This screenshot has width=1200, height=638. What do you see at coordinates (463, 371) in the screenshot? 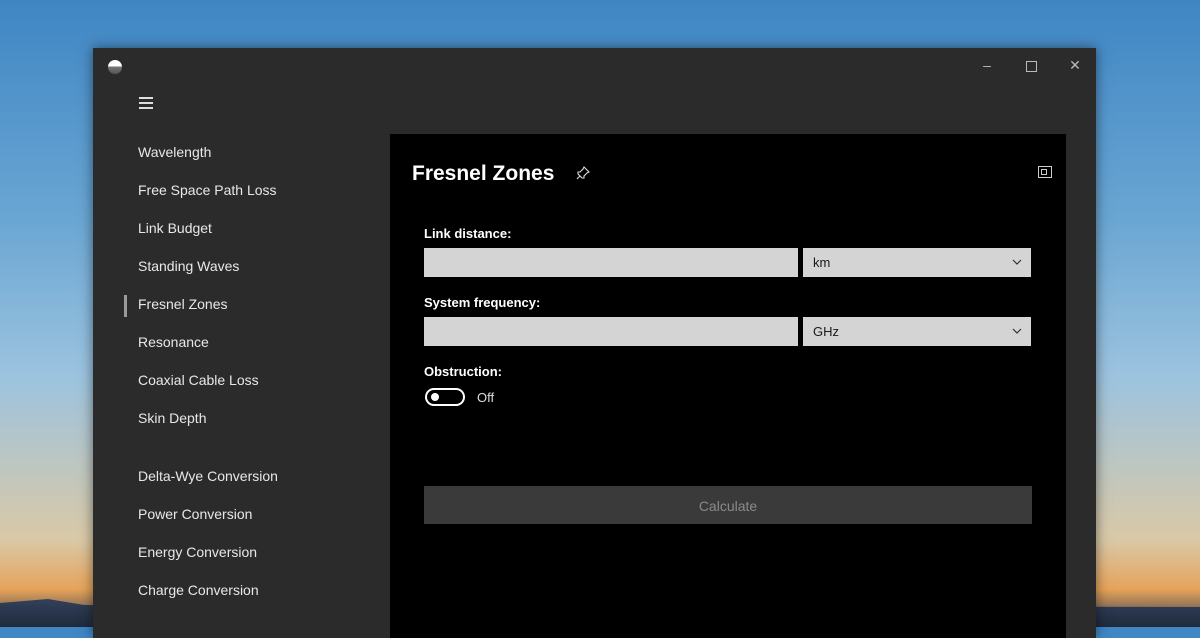
I see `obstruction-label: Obstruction:` at bounding box center [463, 371].